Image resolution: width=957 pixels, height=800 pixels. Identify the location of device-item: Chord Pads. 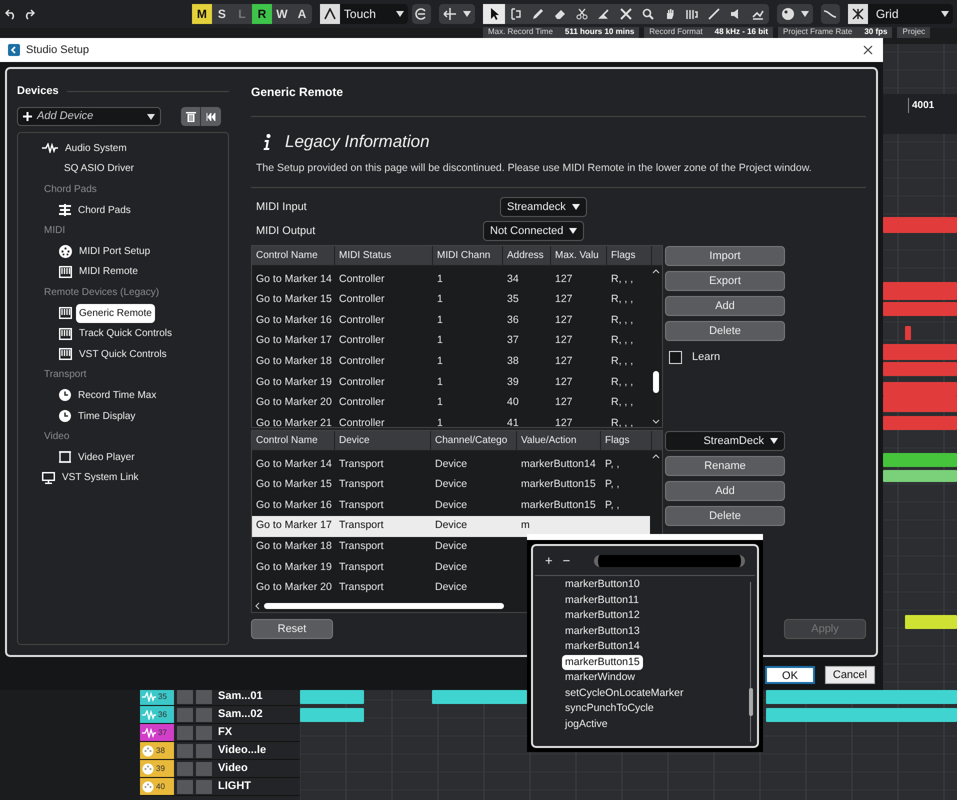
(104, 210).